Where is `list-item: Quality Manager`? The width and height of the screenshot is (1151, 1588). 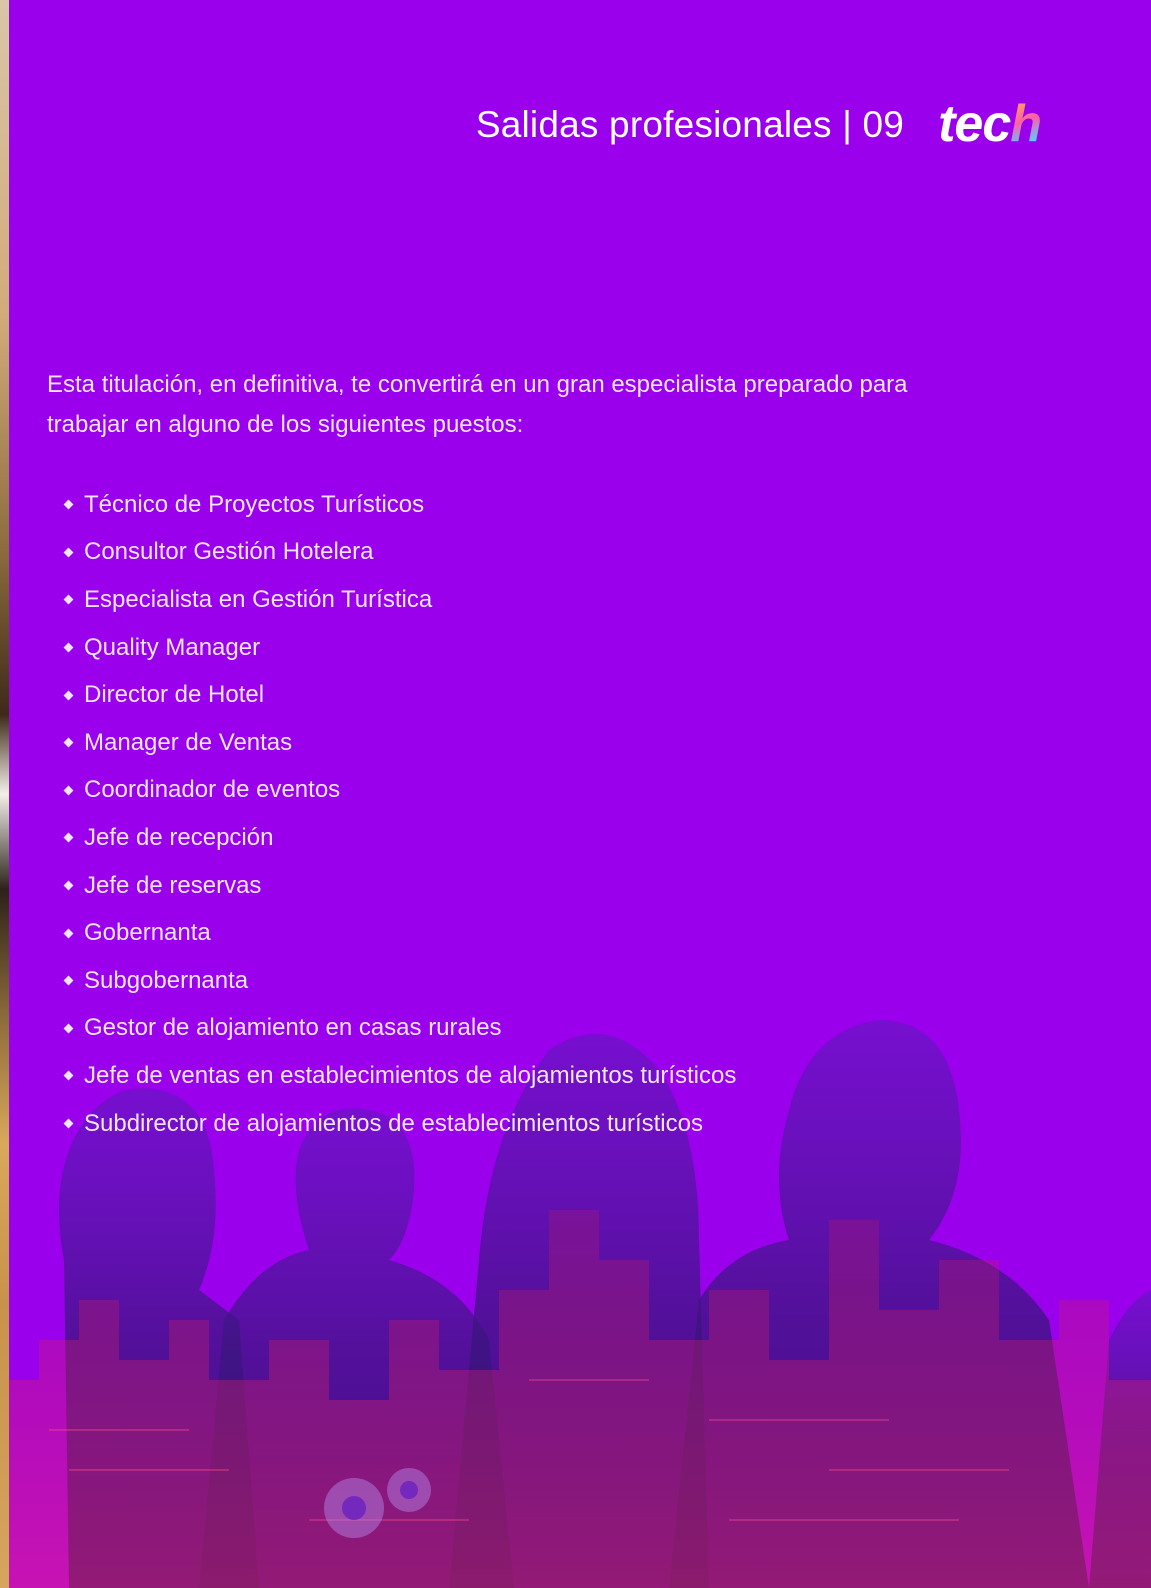 list-item: Quality Manager is located at coordinates (399, 648).